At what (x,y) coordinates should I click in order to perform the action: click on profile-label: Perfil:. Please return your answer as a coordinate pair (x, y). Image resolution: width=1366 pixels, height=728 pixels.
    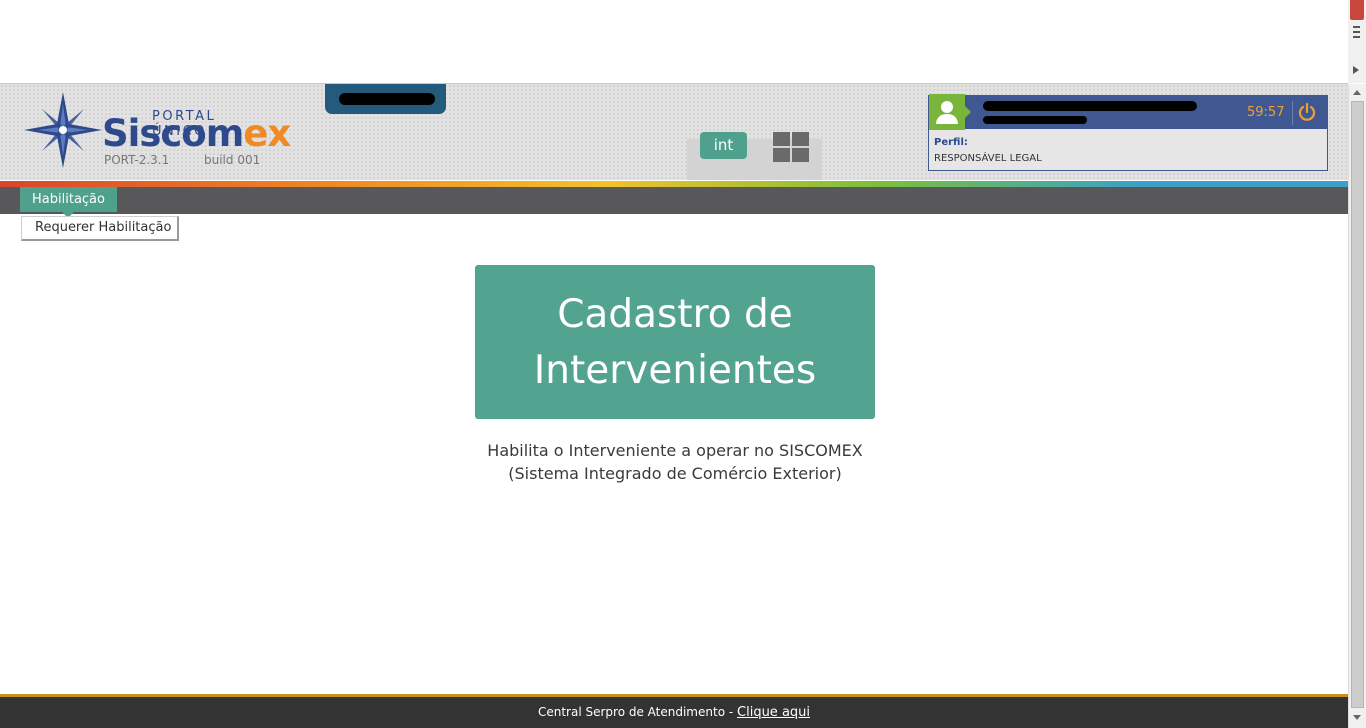
    Looking at the image, I should click on (951, 142).